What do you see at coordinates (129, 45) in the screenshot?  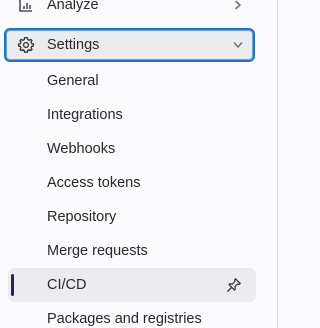 I see `sidebar-section-settings: Settings` at bounding box center [129, 45].